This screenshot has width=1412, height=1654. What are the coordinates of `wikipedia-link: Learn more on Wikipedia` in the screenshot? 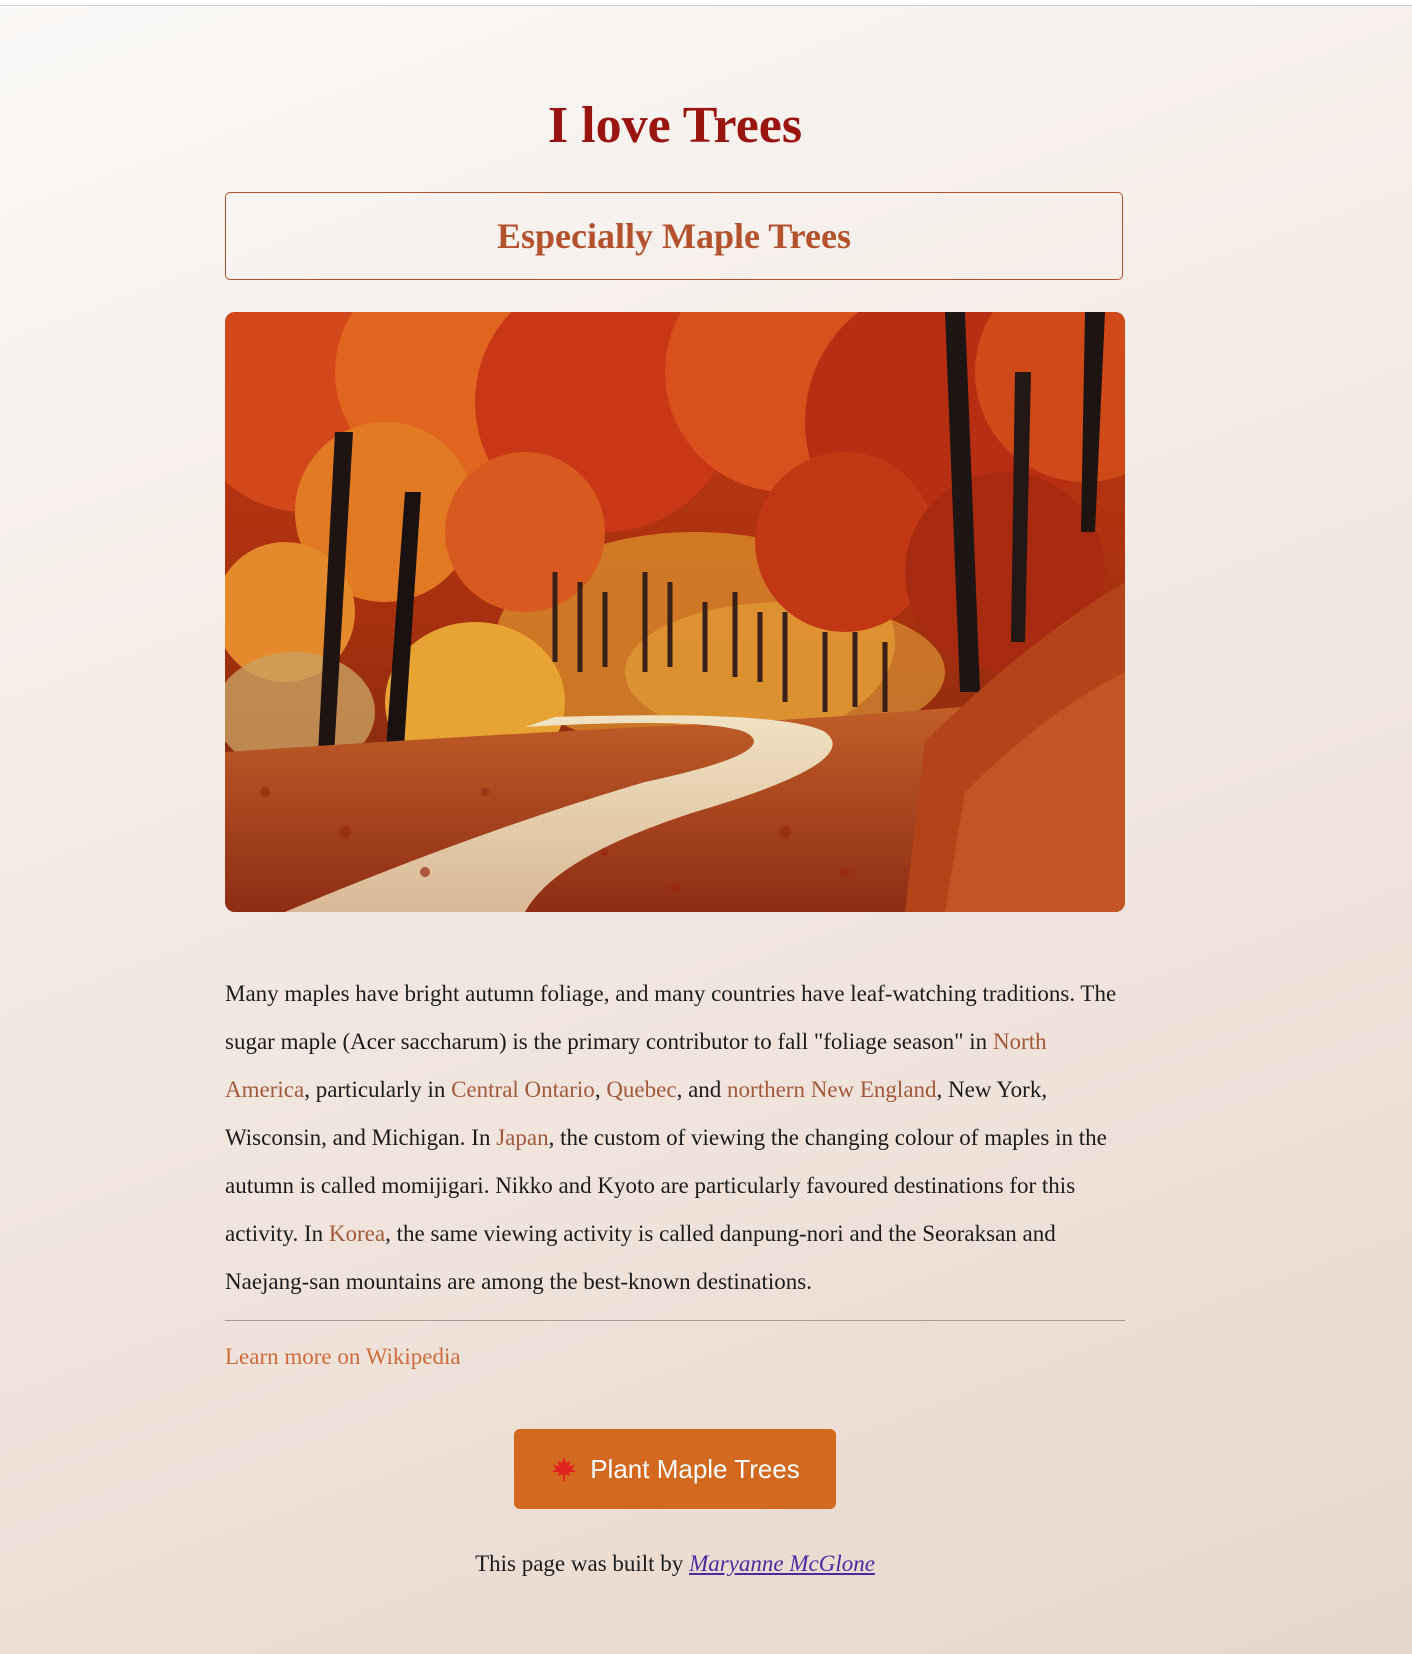 It's located at (343, 1357).